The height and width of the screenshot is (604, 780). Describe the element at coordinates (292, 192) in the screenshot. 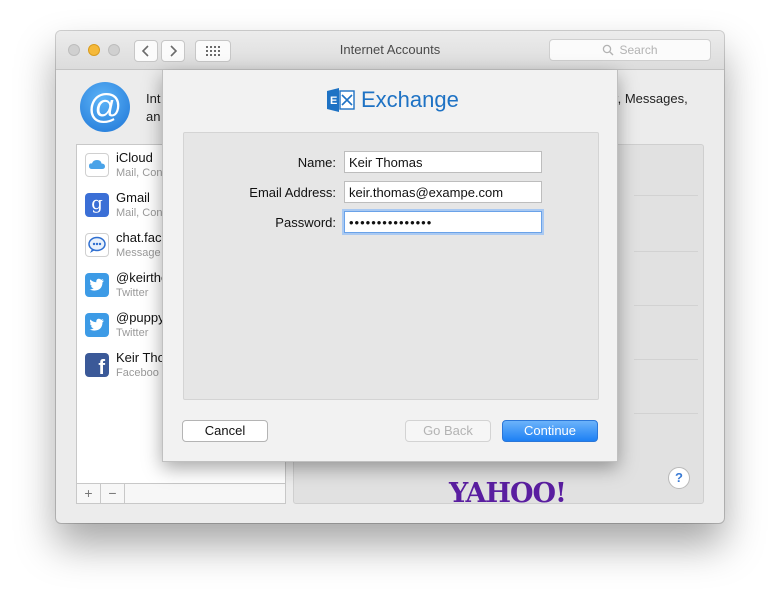

I see `email-label: Email Address:` at that location.